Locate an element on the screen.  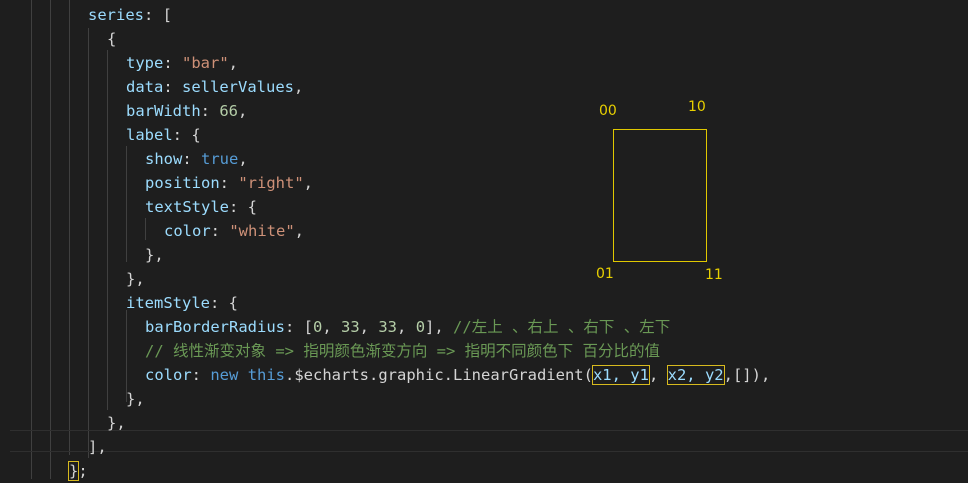
matched-brace: } is located at coordinates (73, 471).